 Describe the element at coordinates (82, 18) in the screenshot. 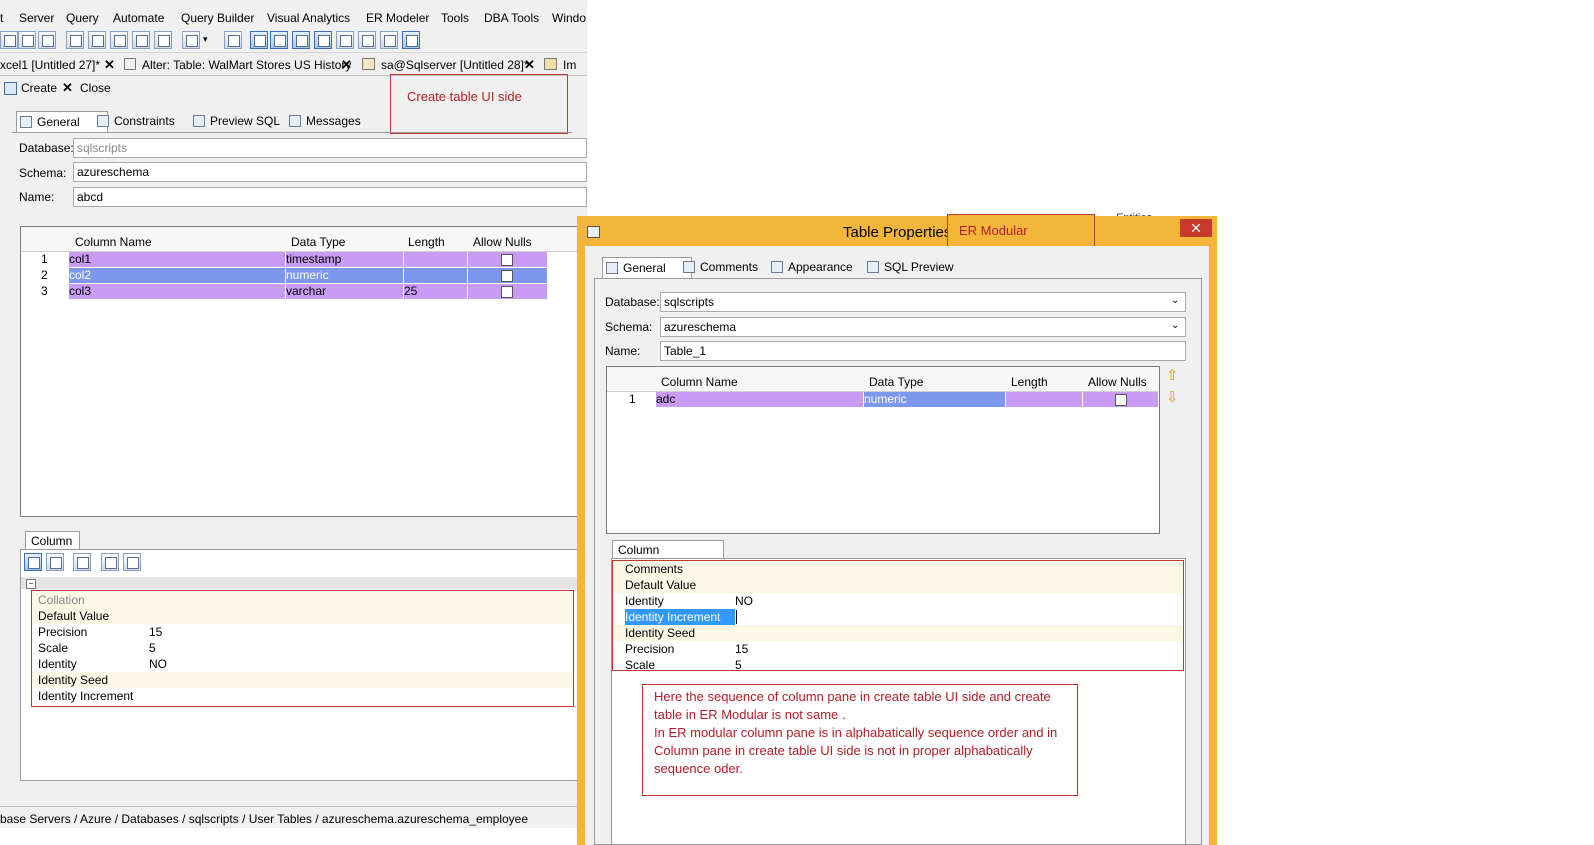

I see `menu-item-query: Query` at that location.